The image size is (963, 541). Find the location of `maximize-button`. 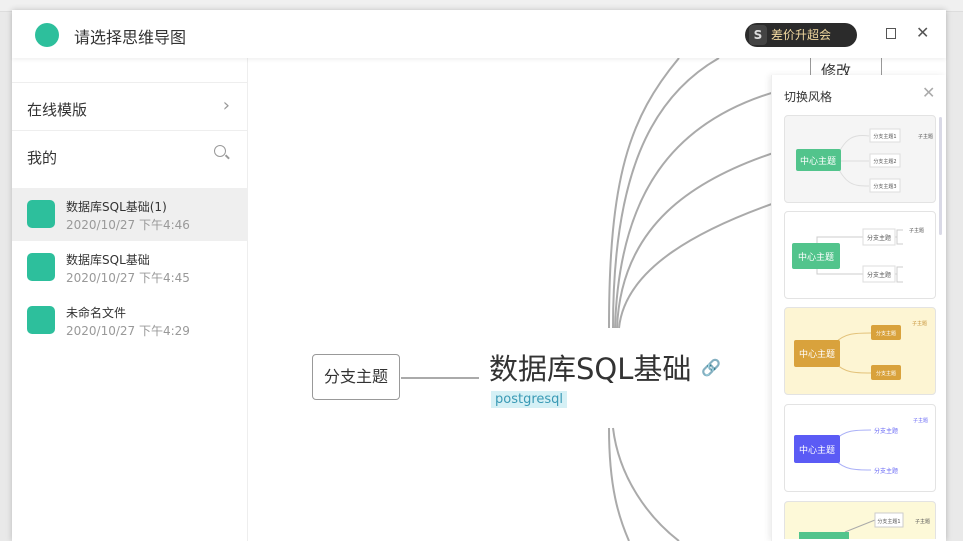

maximize-button is located at coordinates (891, 33).